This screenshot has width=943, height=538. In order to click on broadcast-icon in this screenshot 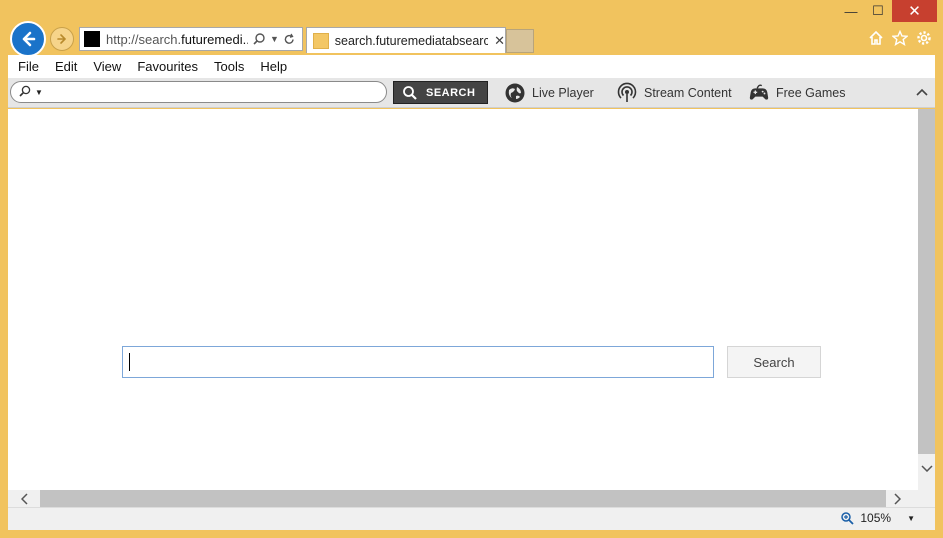, I will do `click(627, 93)`.